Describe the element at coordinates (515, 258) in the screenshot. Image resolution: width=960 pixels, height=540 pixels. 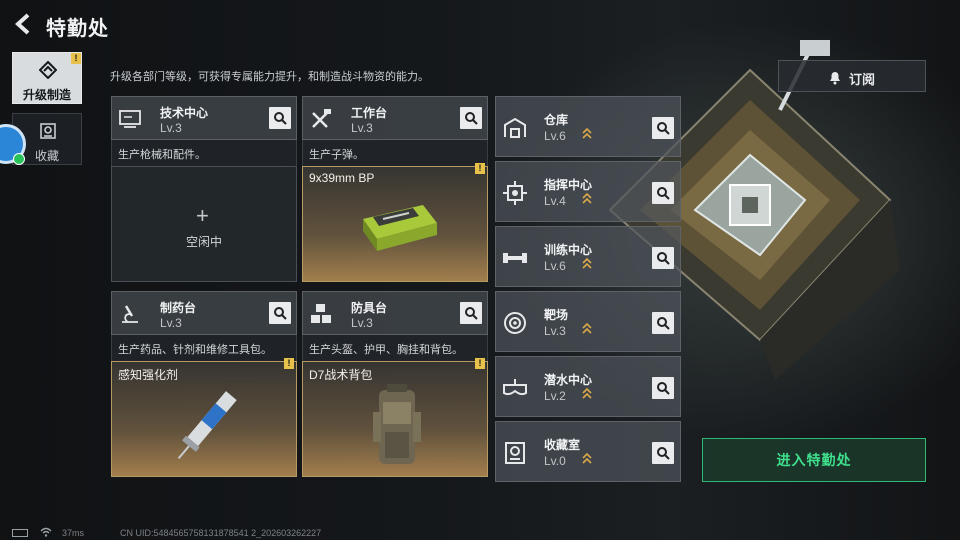
I see `dumbbell-icon` at that location.